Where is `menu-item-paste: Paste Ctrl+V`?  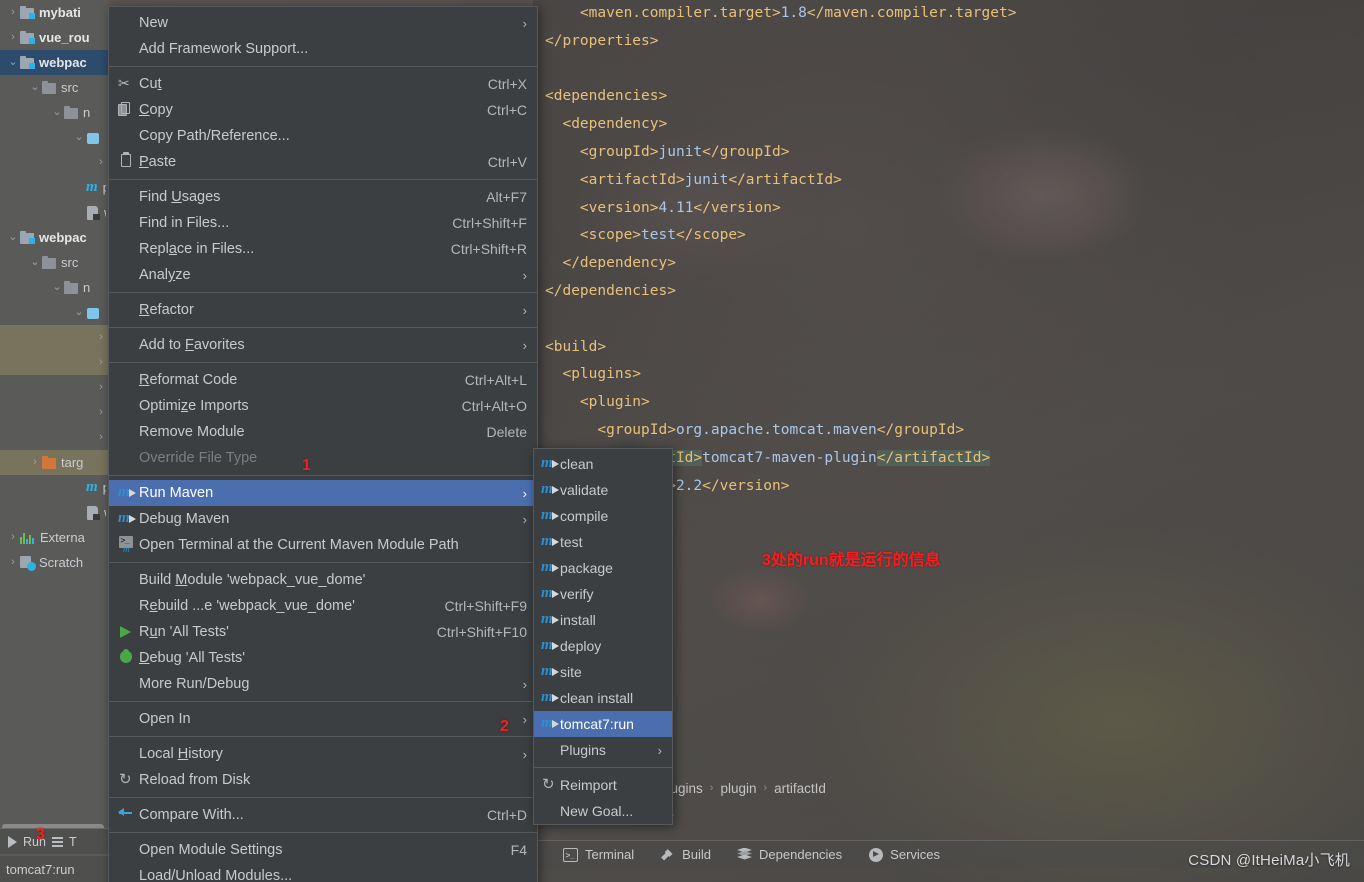
menu-item-paste: Paste Ctrl+V is located at coordinates (323, 162).